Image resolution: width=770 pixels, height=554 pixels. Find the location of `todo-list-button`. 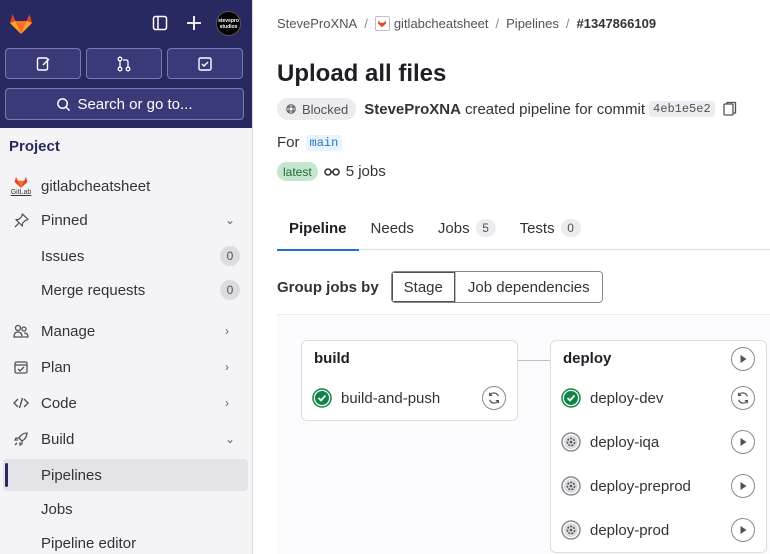

todo-list-button is located at coordinates (205, 63).